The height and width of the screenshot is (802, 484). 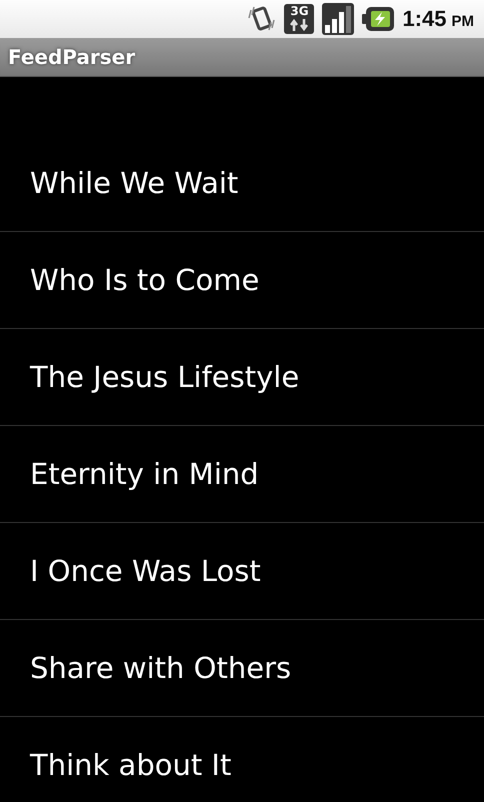 I want to click on clock-meridiem: PM, so click(x=463, y=21).